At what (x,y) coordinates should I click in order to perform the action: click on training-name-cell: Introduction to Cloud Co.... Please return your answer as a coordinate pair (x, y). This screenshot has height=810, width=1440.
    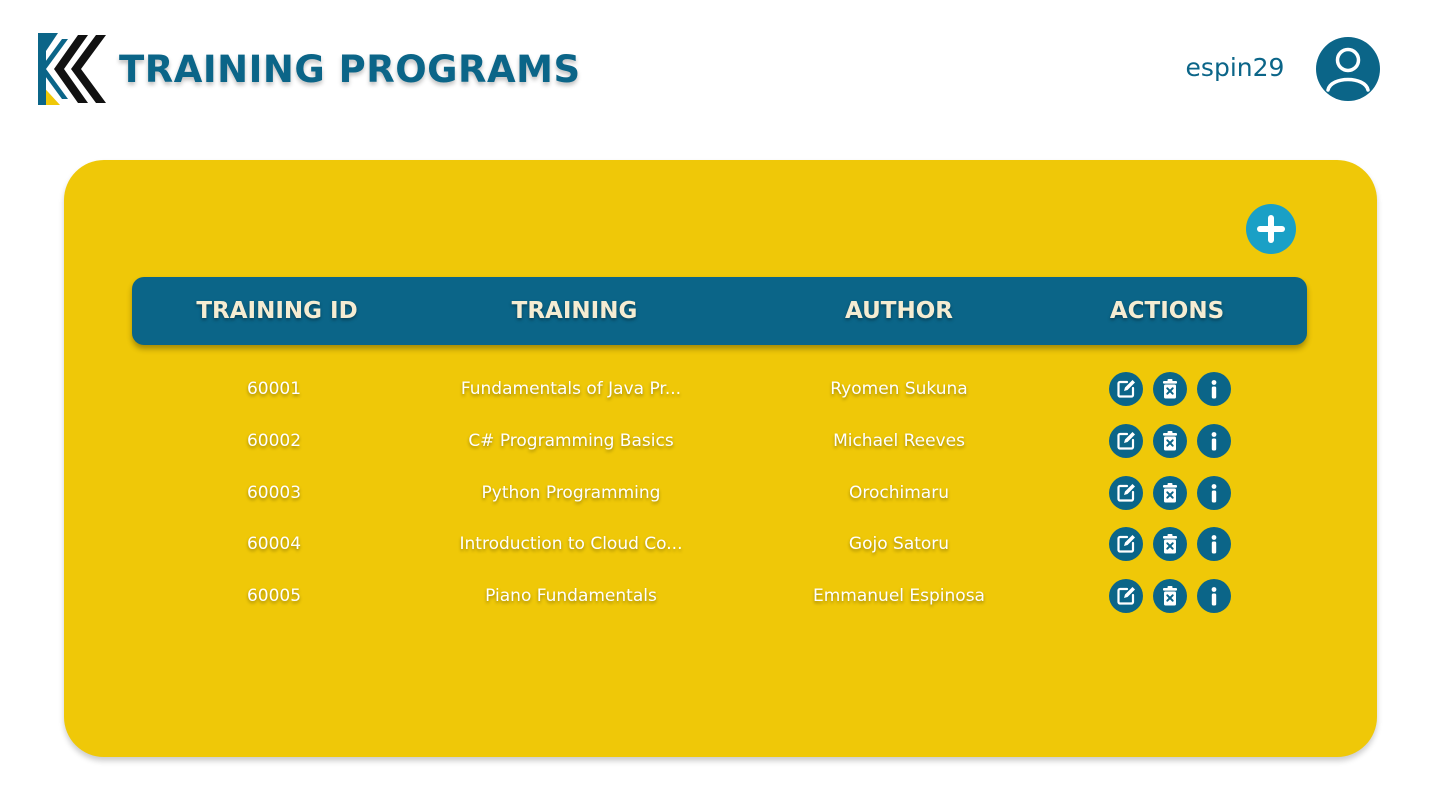
    Looking at the image, I should click on (571, 544).